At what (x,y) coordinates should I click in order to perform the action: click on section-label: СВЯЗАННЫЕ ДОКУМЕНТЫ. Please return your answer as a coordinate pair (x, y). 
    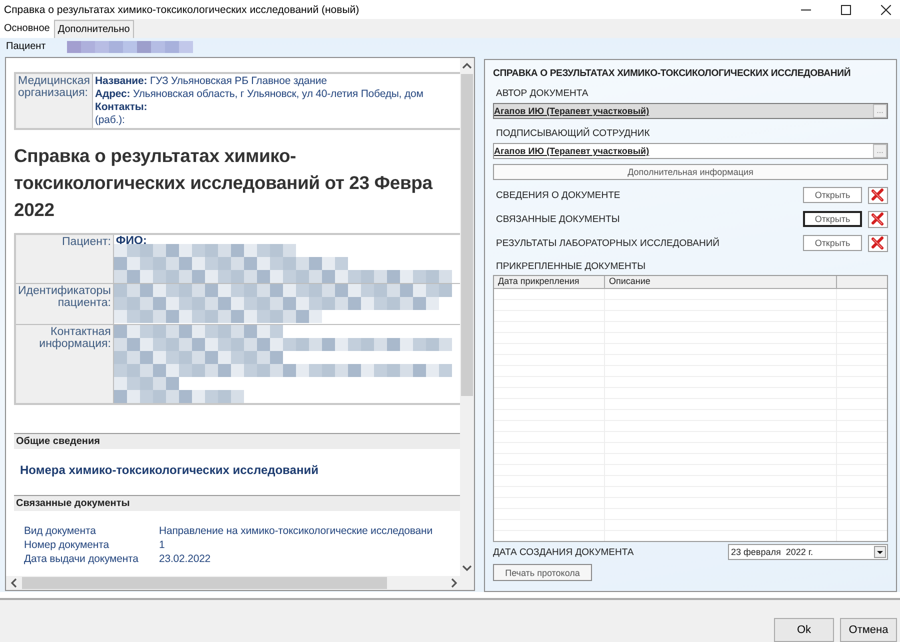
    Looking at the image, I should click on (558, 219).